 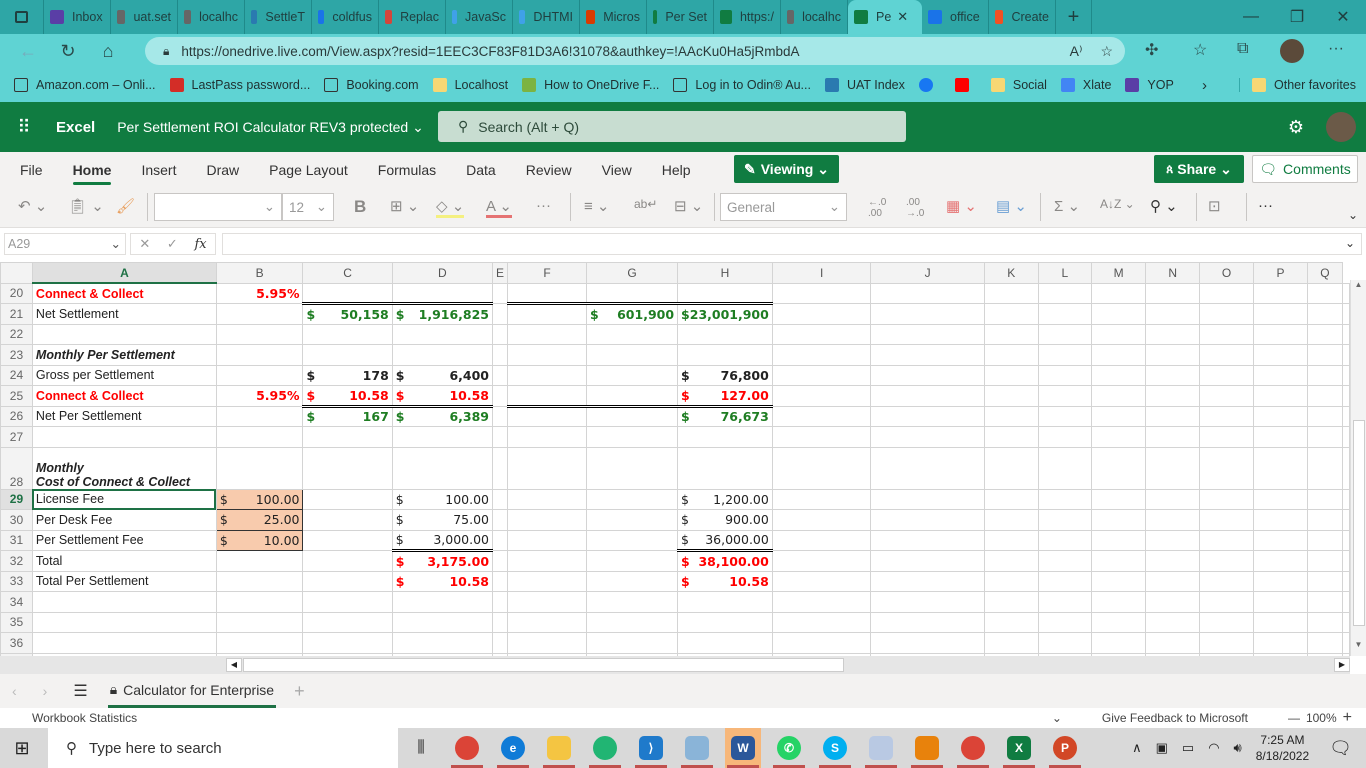 I want to click on browser-tab: uat.set, so click(x=144, y=17).